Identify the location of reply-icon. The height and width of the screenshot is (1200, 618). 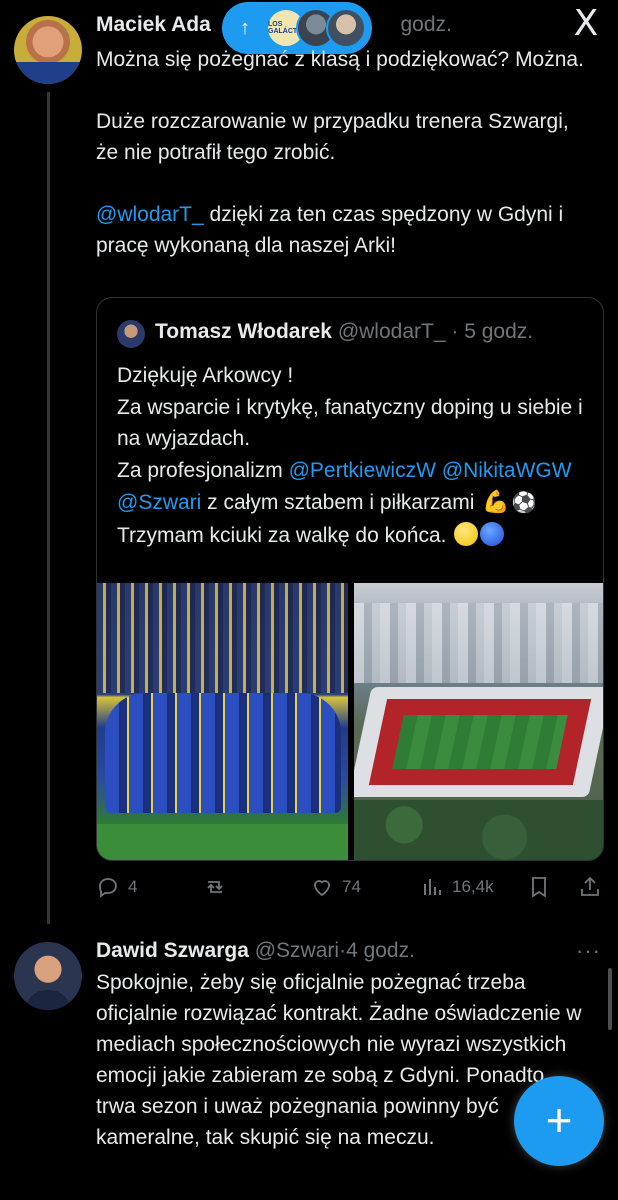
(108, 888).